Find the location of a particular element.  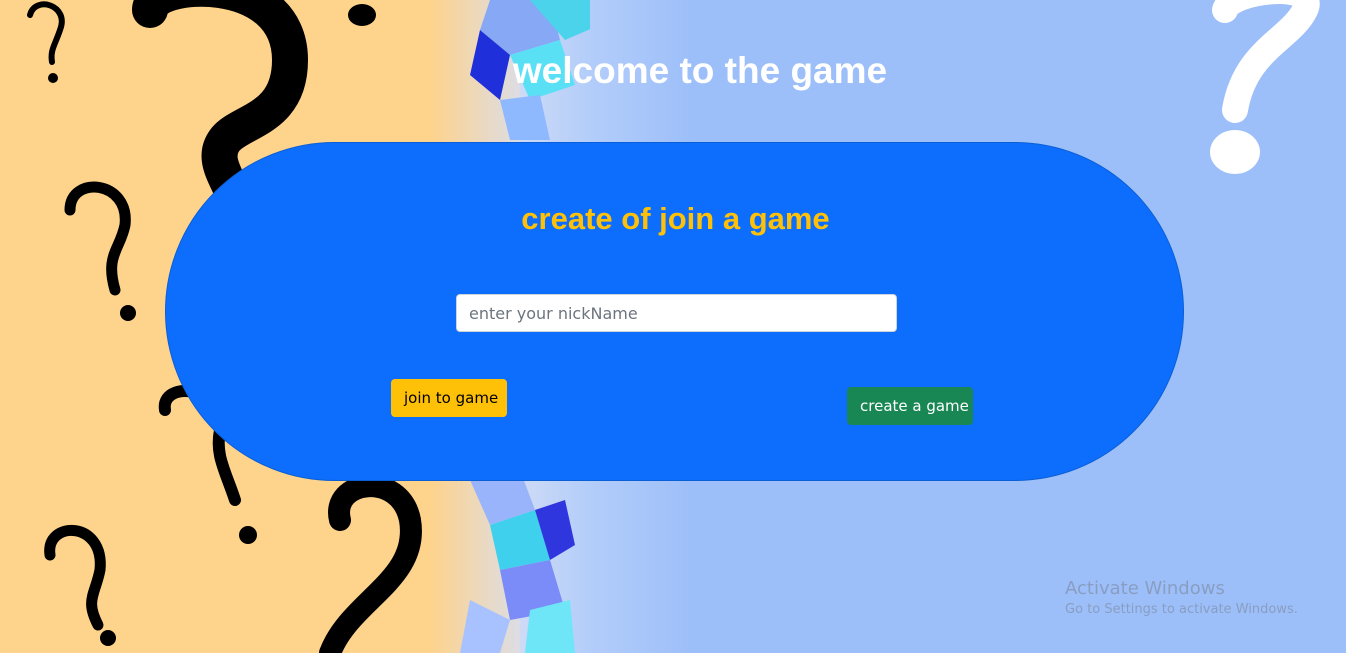

join-game-button: join to game is located at coordinates (449, 398).